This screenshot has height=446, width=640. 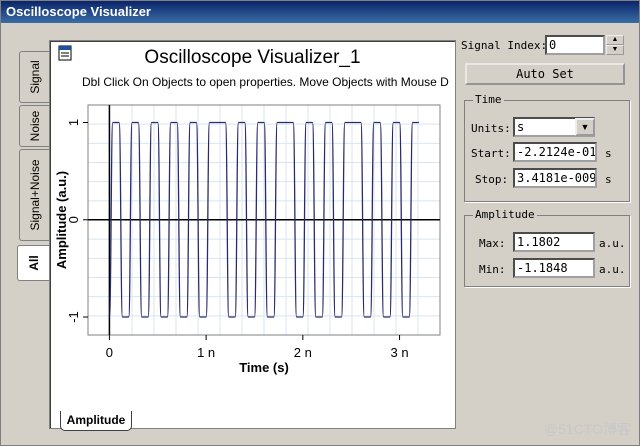 I want to click on start-input: -2.2124e-010, so click(x=555, y=152).